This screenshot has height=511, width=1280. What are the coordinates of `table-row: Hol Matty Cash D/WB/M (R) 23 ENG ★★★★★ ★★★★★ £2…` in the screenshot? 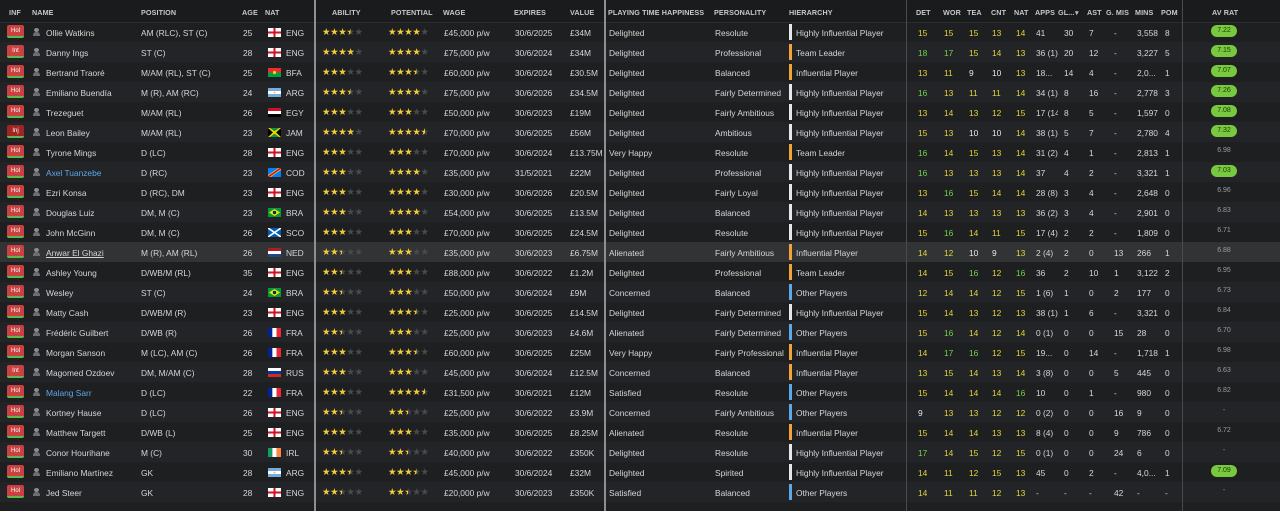 It's located at (640, 312).